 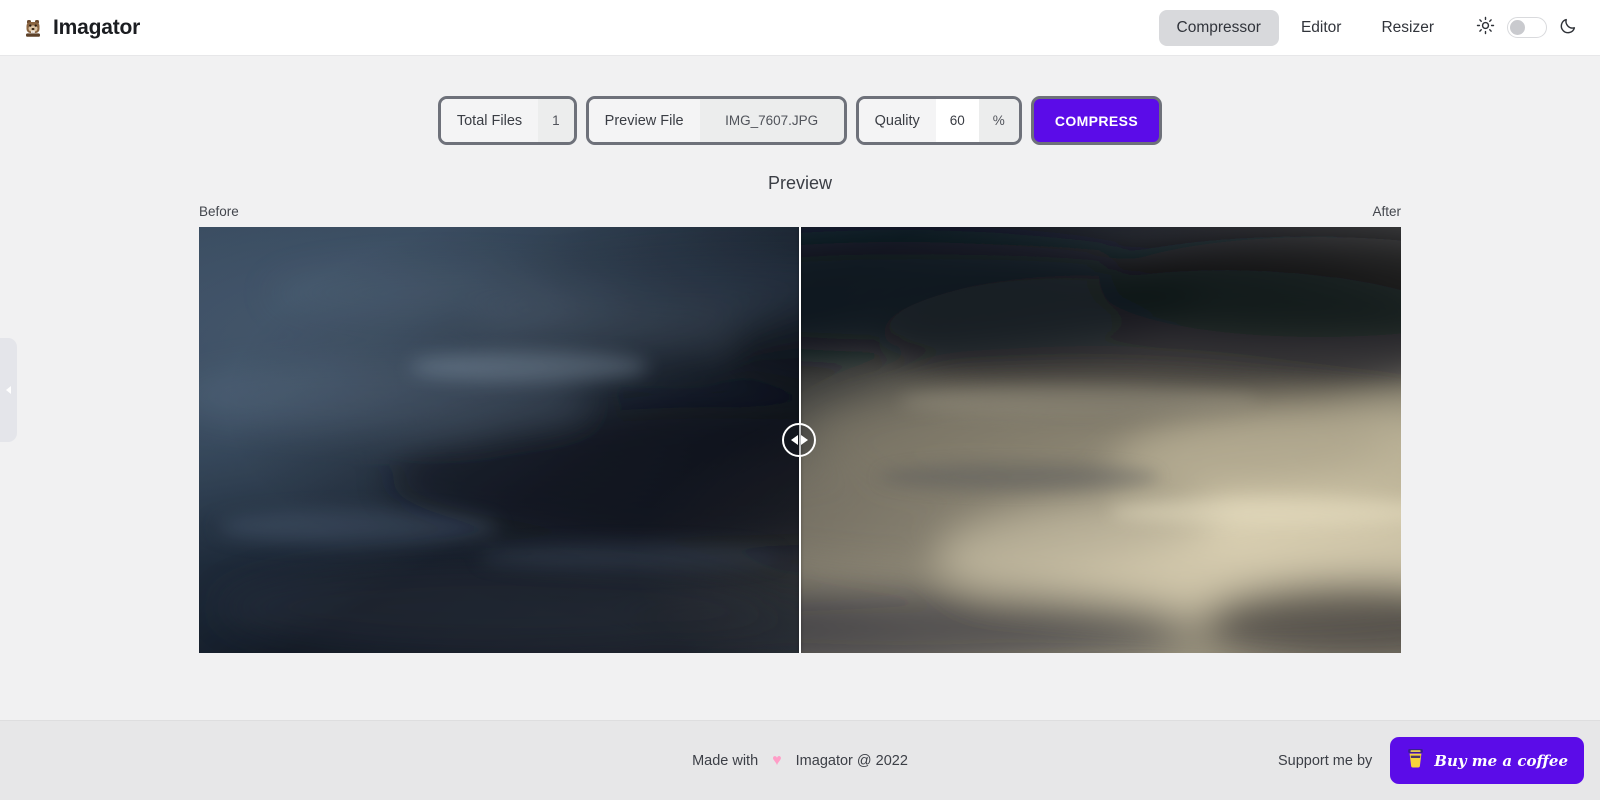 What do you see at coordinates (1501, 760) in the screenshot?
I see `buy-me-a-coffee-label: Buy me a coffee` at bounding box center [1501, 760].